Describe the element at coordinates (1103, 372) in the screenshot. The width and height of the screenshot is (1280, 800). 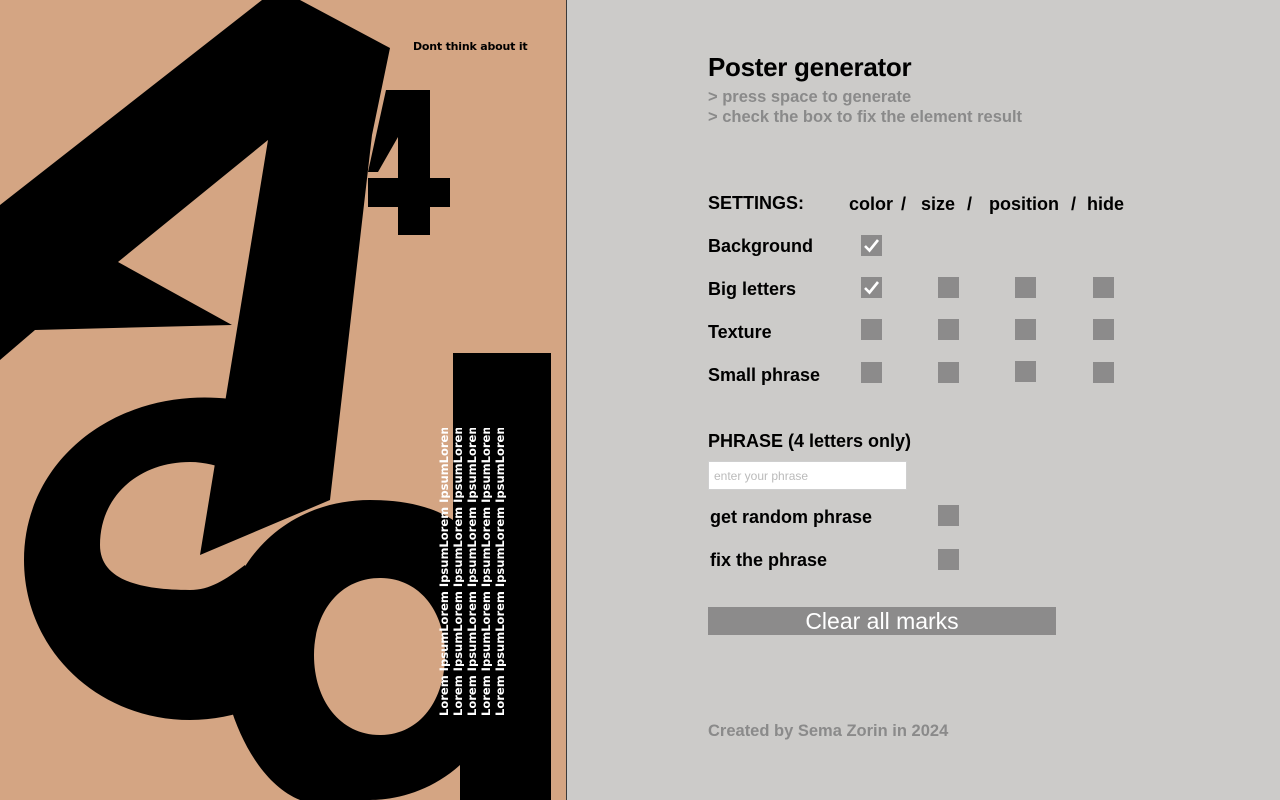
I see `small-phrase-hide-checkbox` at that location.